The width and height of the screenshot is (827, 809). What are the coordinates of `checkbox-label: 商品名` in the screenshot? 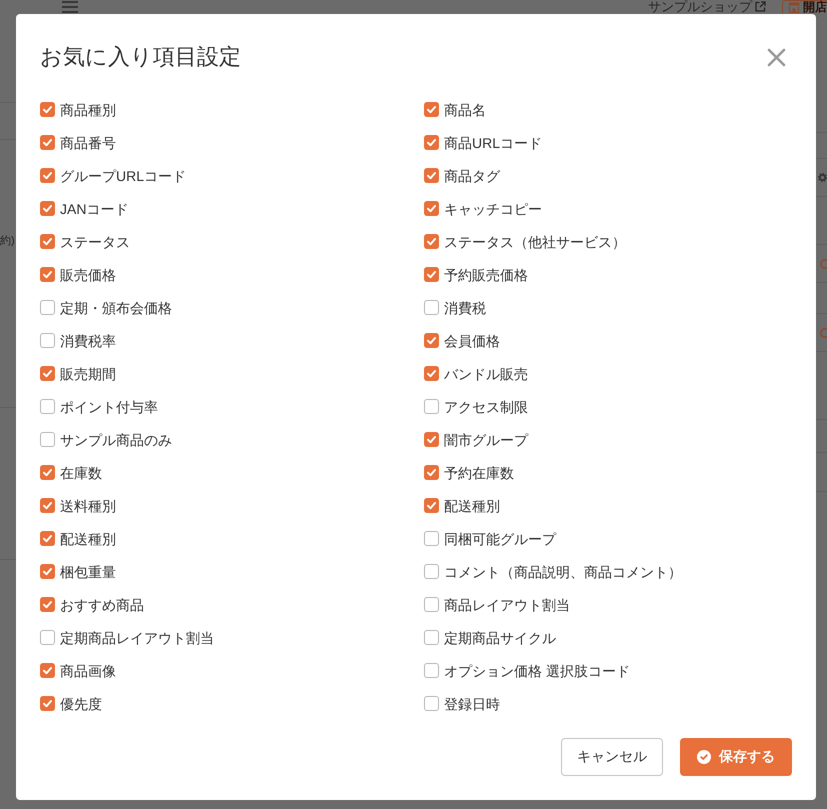 It's located at (465, 109).